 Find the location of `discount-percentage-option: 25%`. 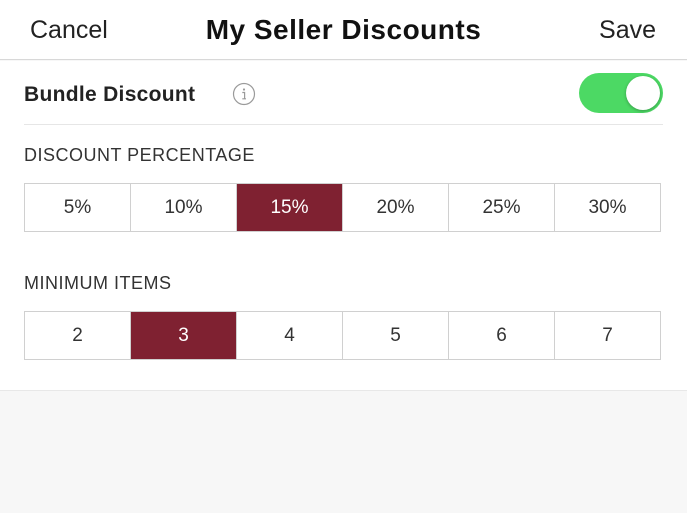

discount-percentage-option: 25% is located at coordinates (502, 207).